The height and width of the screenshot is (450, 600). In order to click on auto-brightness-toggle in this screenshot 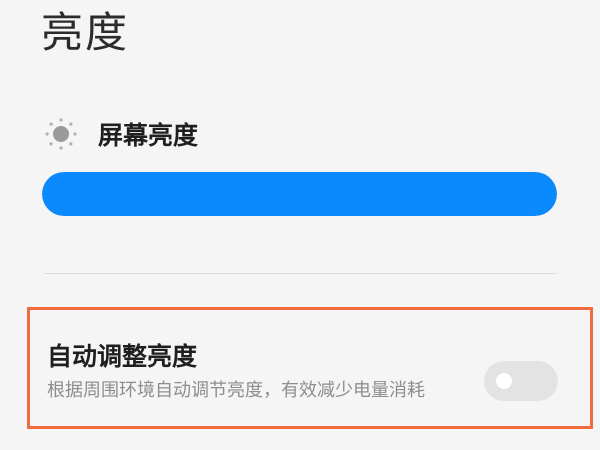, I will do `click(521, 381)`.